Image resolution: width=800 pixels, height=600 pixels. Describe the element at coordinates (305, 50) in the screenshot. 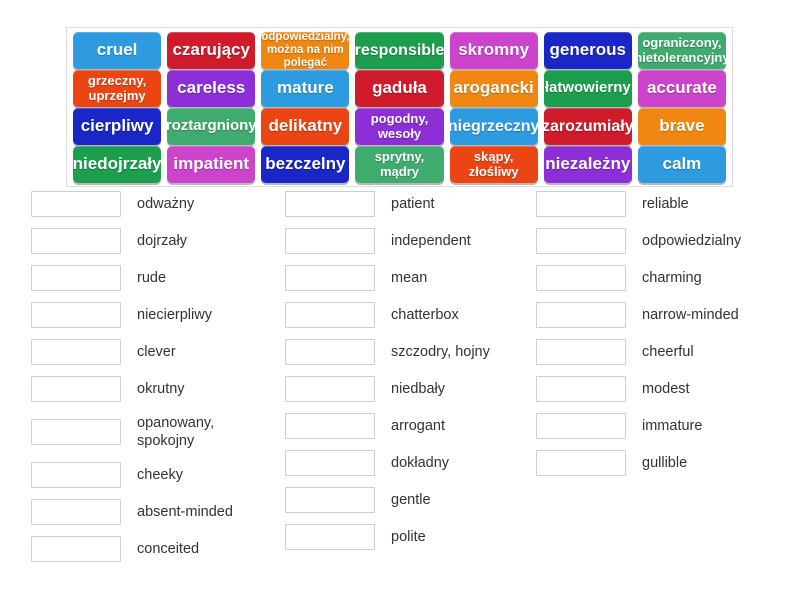

I see `word-tile: odpowiedzialny, można na nim polegać` at that location.